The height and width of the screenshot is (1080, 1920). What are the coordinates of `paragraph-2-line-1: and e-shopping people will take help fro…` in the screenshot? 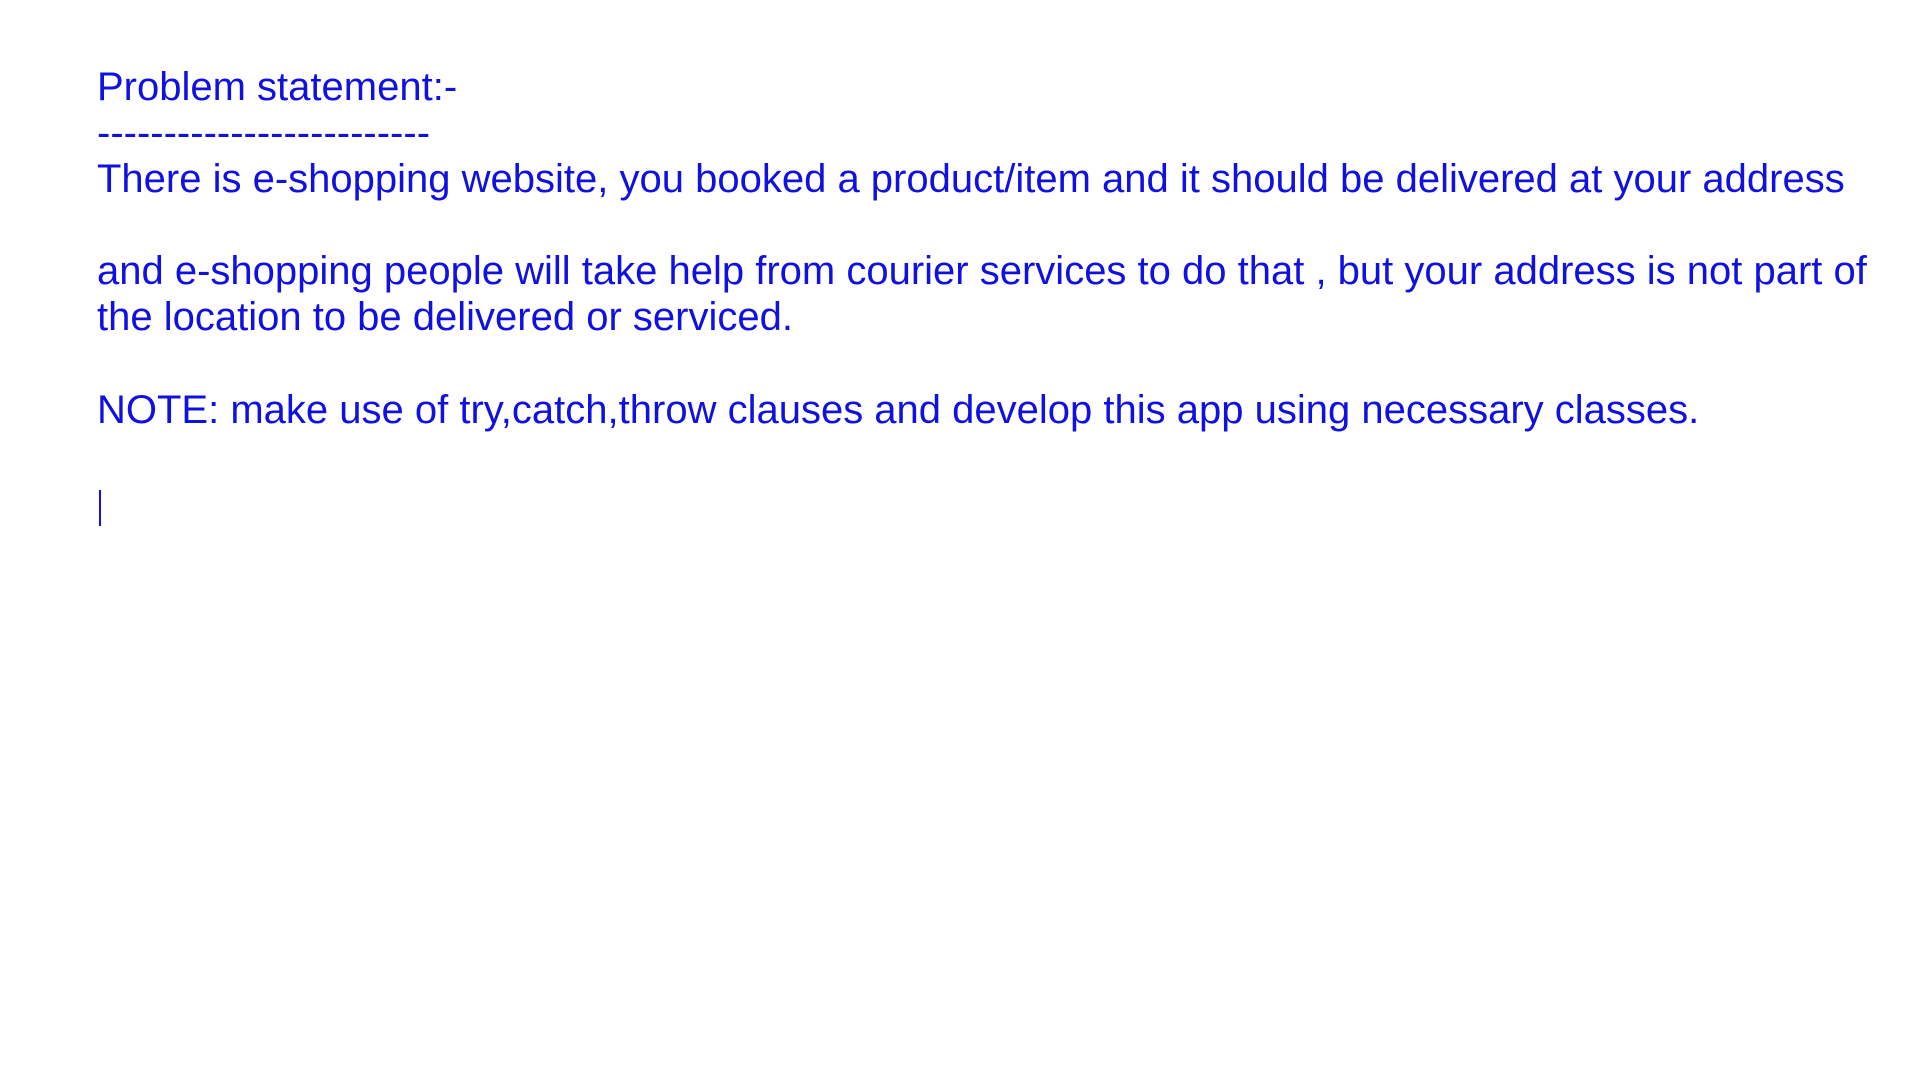 It's located at (982, 271).